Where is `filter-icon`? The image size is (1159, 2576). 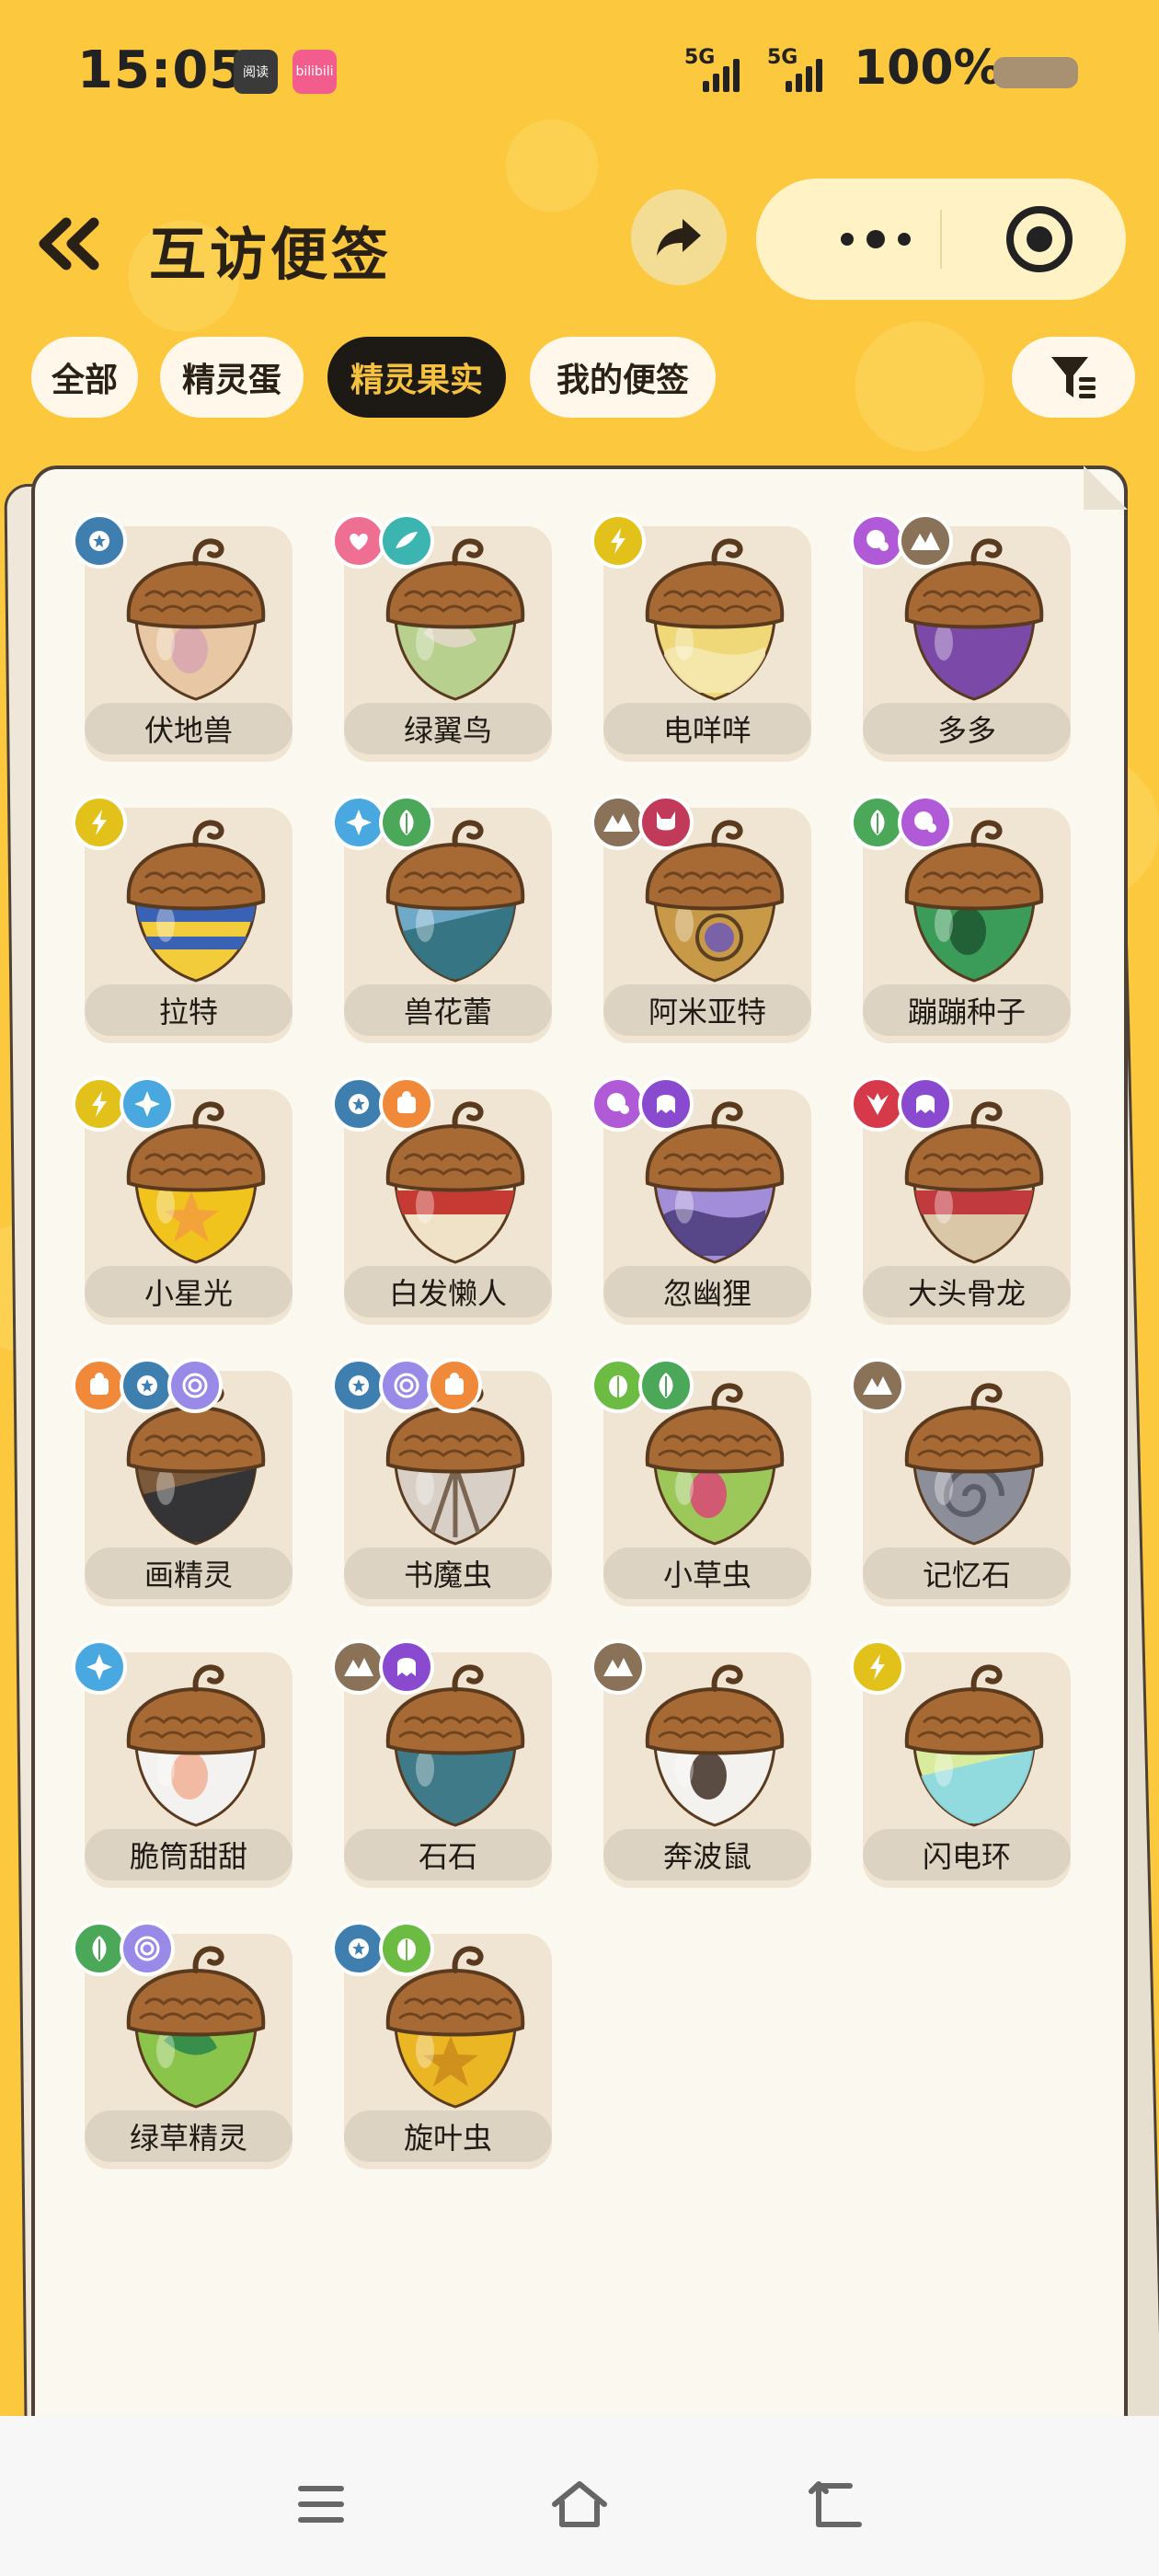 filter-icon is located at coordinates (1073, 377).